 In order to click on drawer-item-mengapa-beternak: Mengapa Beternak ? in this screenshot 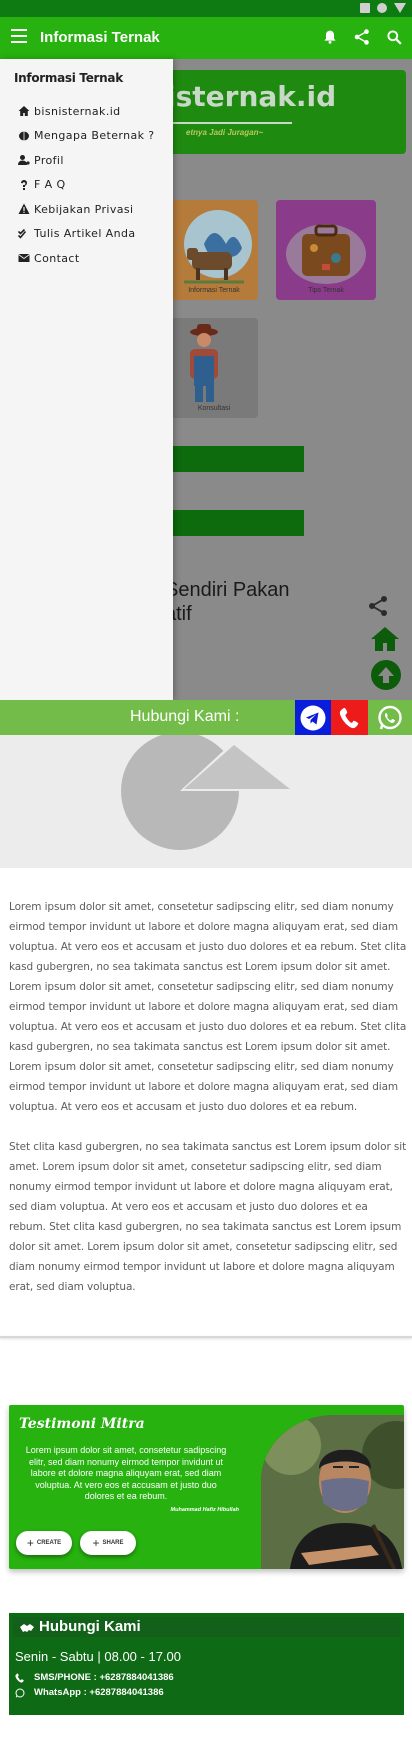, I will do `click(86, 136)`.